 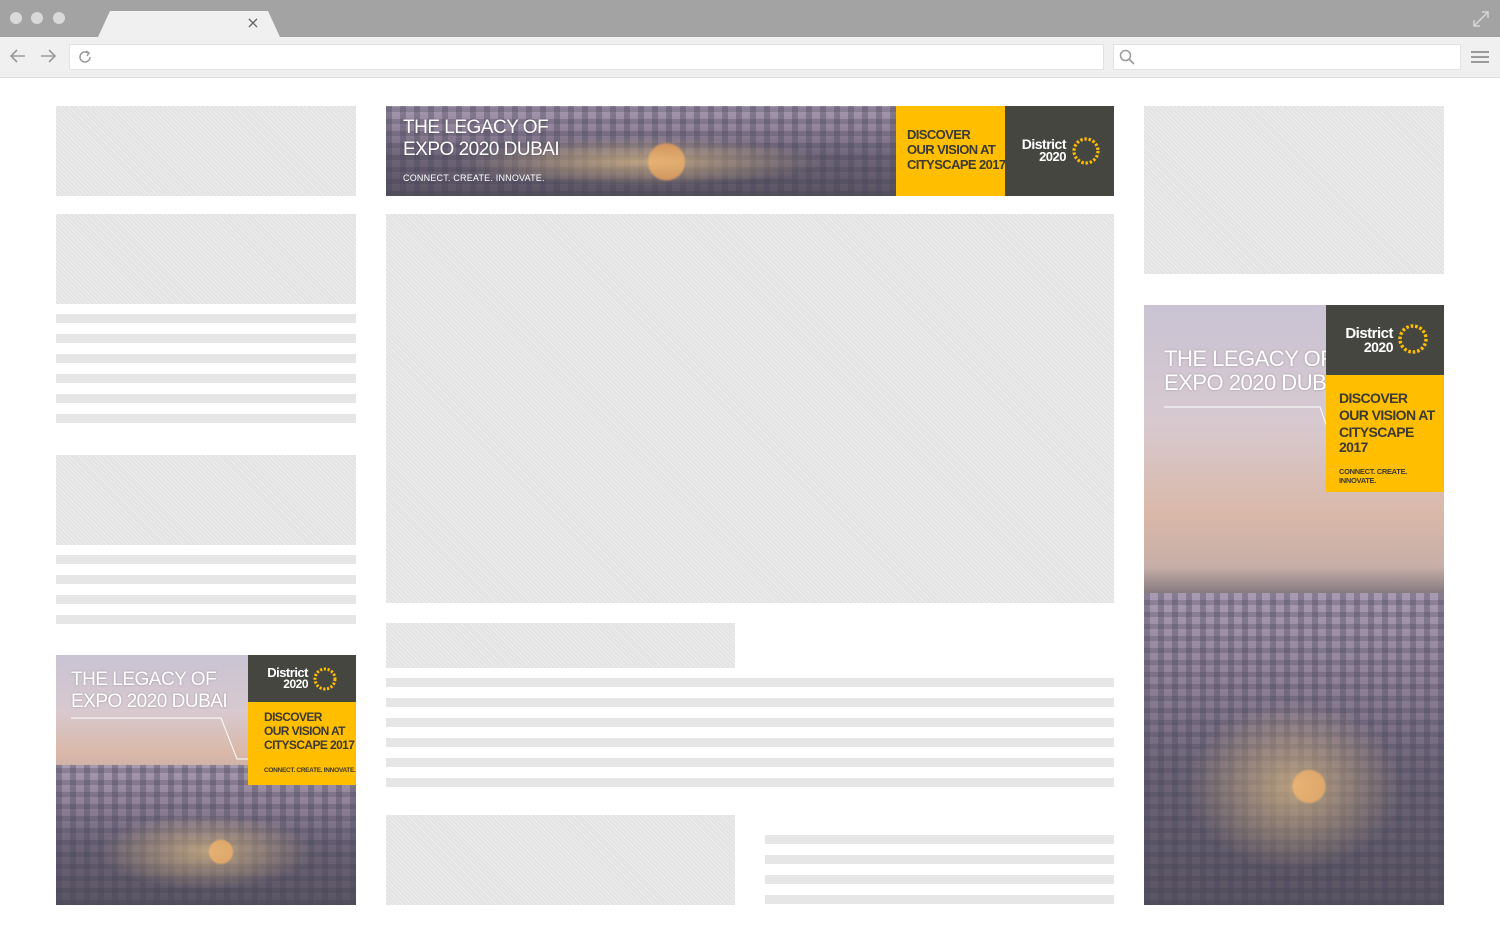 What do you see at coordinates (59, 18) in the screenshot?
I see `window-zoom-dot` at bounding box center [59, 18].